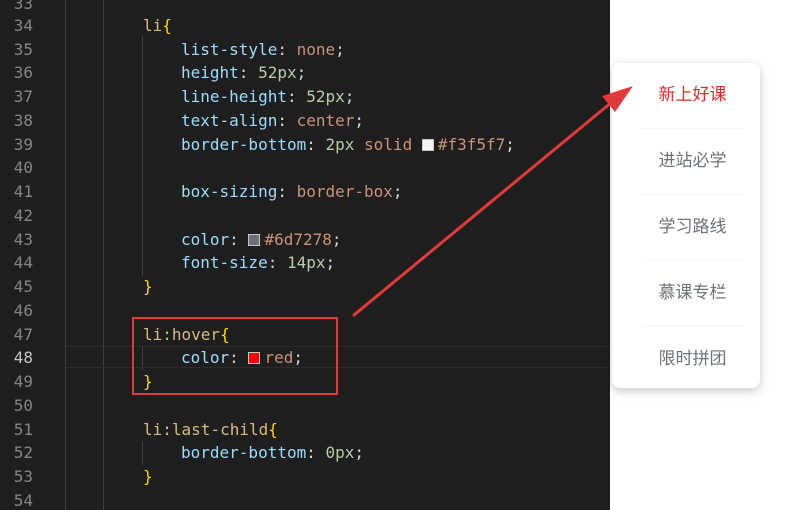  Describe the element at coordinates (229, 49) in the screenshot. I see `css-property: list-style` at that location.